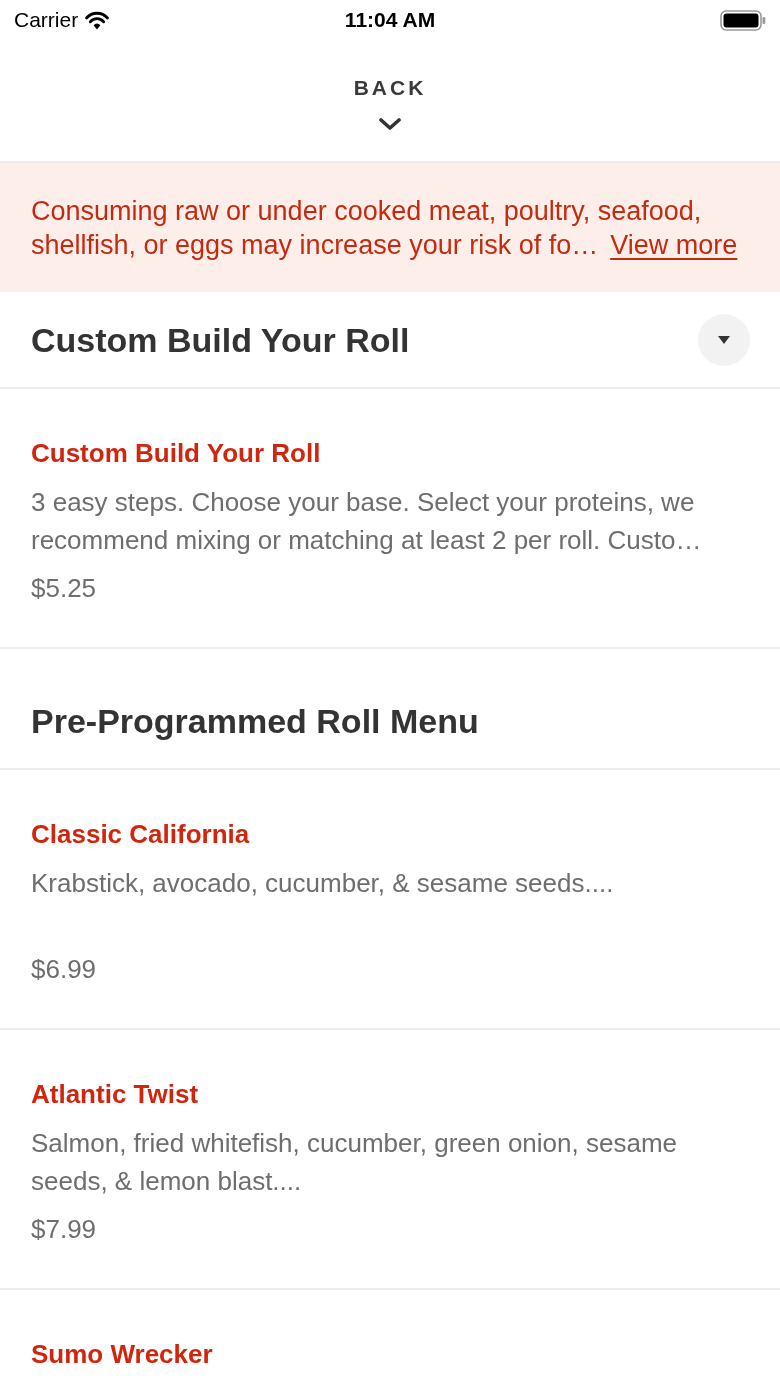 This screenshot has width=780, height=1387. What do you see at coordinates (46, 20) in the screenshot?
I see `carrier-name: Carrier` at bounding box center [46, 20].